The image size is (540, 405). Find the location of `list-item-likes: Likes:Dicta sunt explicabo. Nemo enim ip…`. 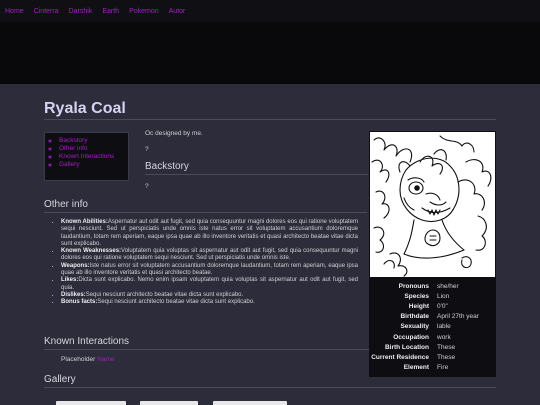

list-item-likes: Likes:Dicta sunt explicabo. Nemo enim ip… is located at coordinates (209, 284).